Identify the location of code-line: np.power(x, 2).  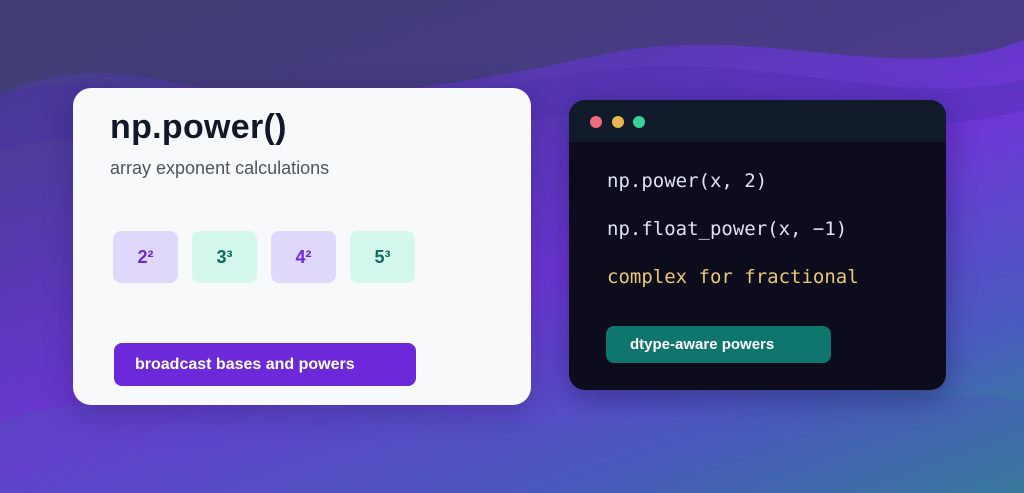
(687, 181).